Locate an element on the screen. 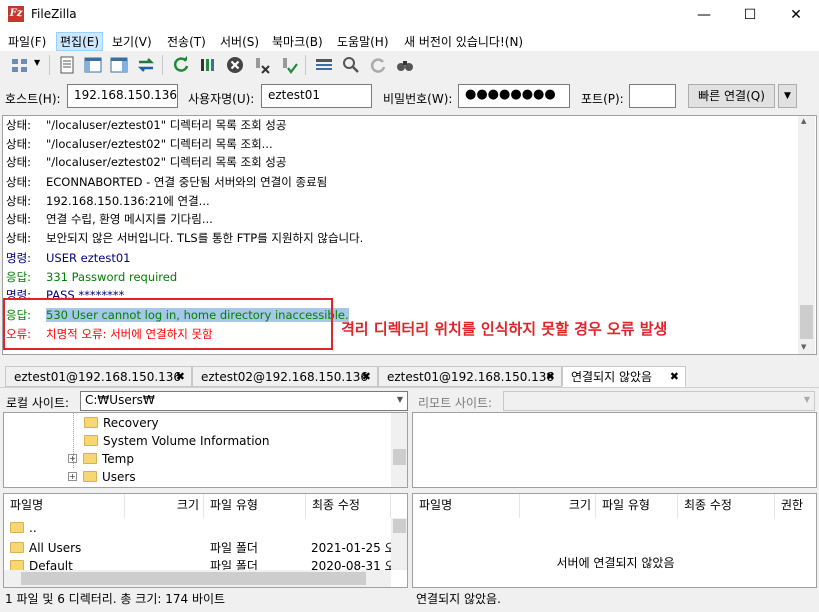 The width and height of the screenshot is (819, 612). column-header-permissions: 권한 is located at coordinates (795, 506).